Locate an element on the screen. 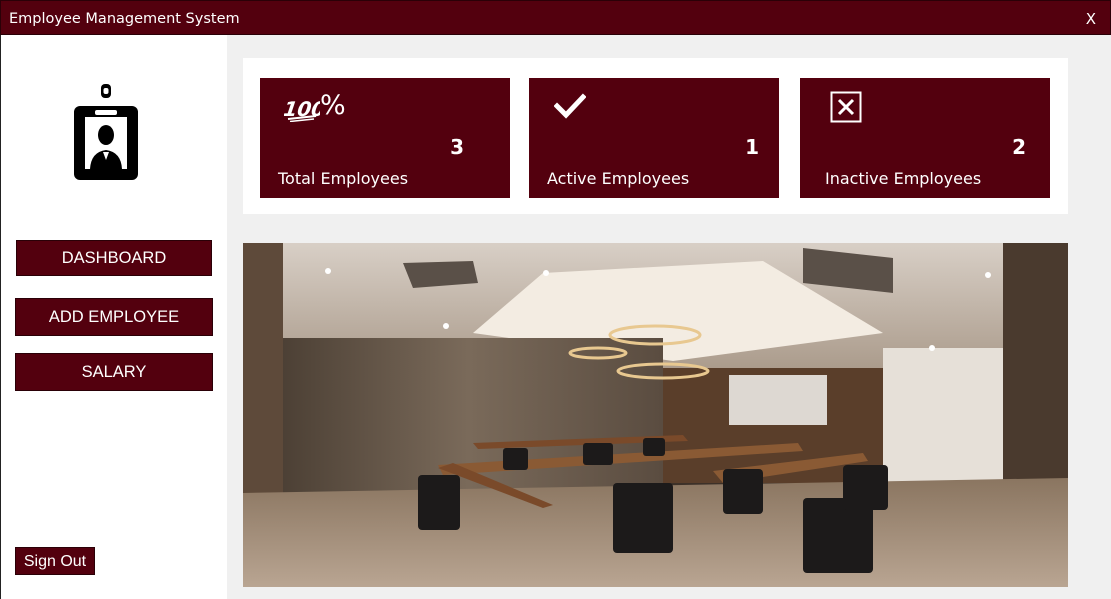 Image resolution: width=1111 pixels, height=599 pixels. inactive-employees-count: 2 is located at coordinates (1019, 147).